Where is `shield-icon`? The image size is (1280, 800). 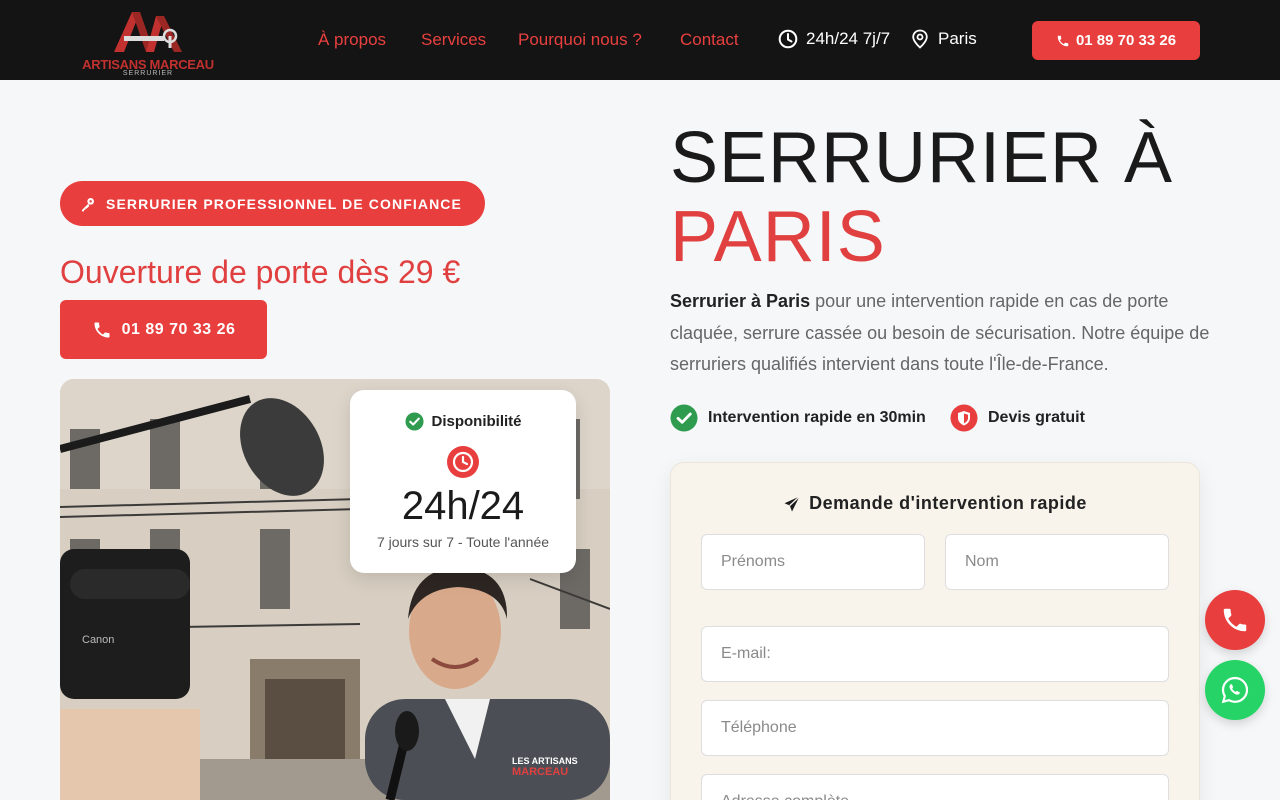
shield-icon is located at coordinates (964, 418).